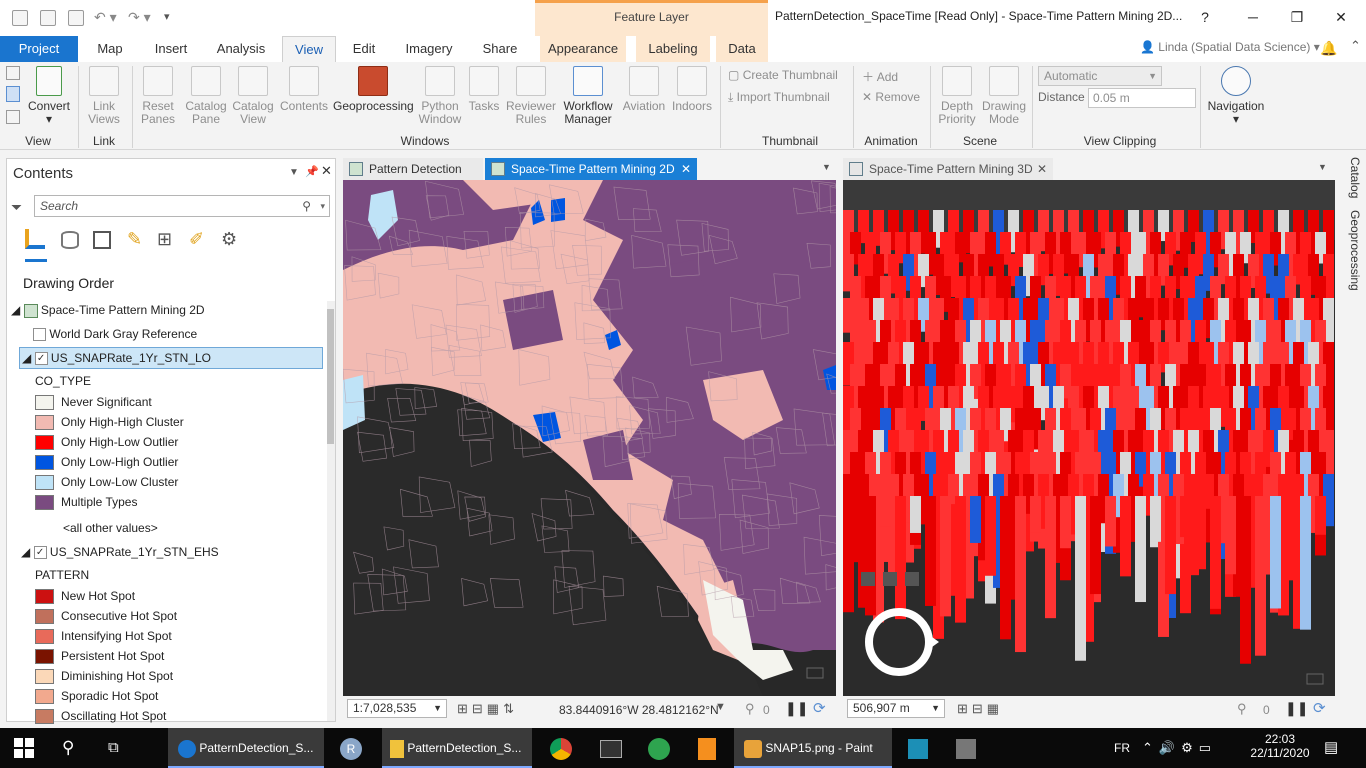  Describe the element at coordinates (253, 95) in the screenshot. I see `catalog-view-button: Catalog View` at that location.